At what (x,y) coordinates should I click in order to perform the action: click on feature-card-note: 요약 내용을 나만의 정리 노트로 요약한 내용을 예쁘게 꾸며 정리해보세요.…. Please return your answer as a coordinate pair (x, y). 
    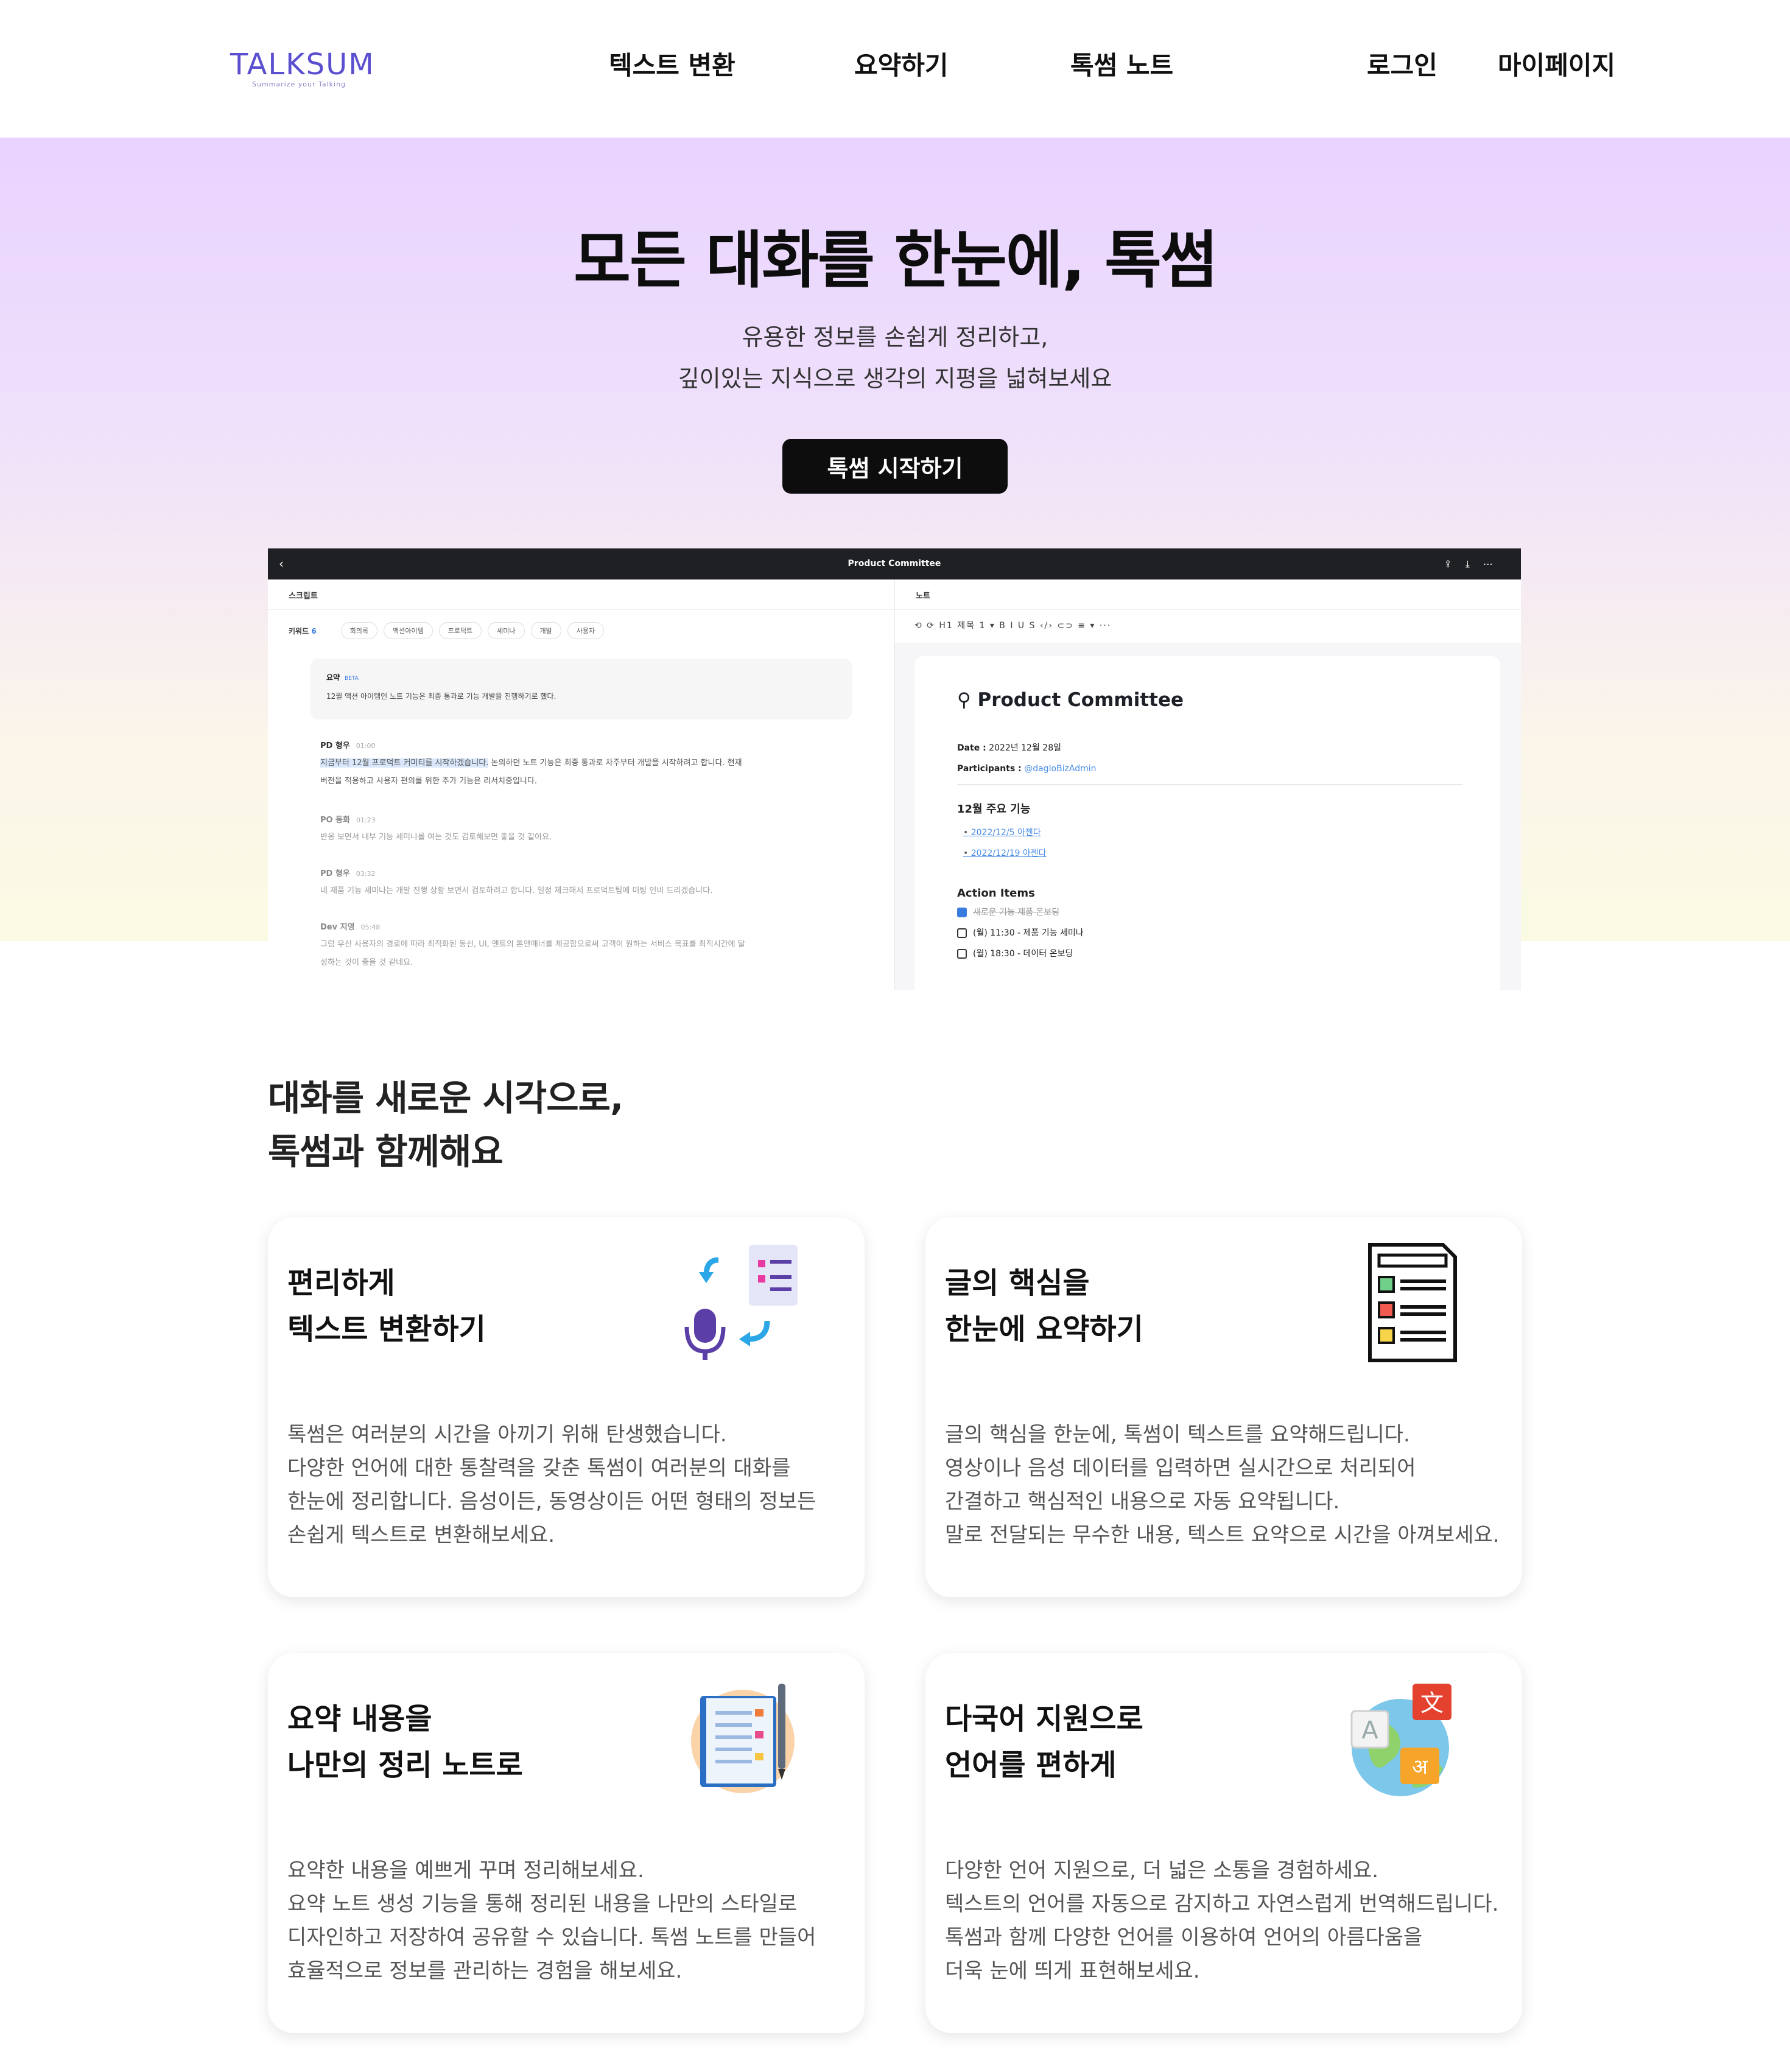
    Looking at the image, I should click on (566, 1843).